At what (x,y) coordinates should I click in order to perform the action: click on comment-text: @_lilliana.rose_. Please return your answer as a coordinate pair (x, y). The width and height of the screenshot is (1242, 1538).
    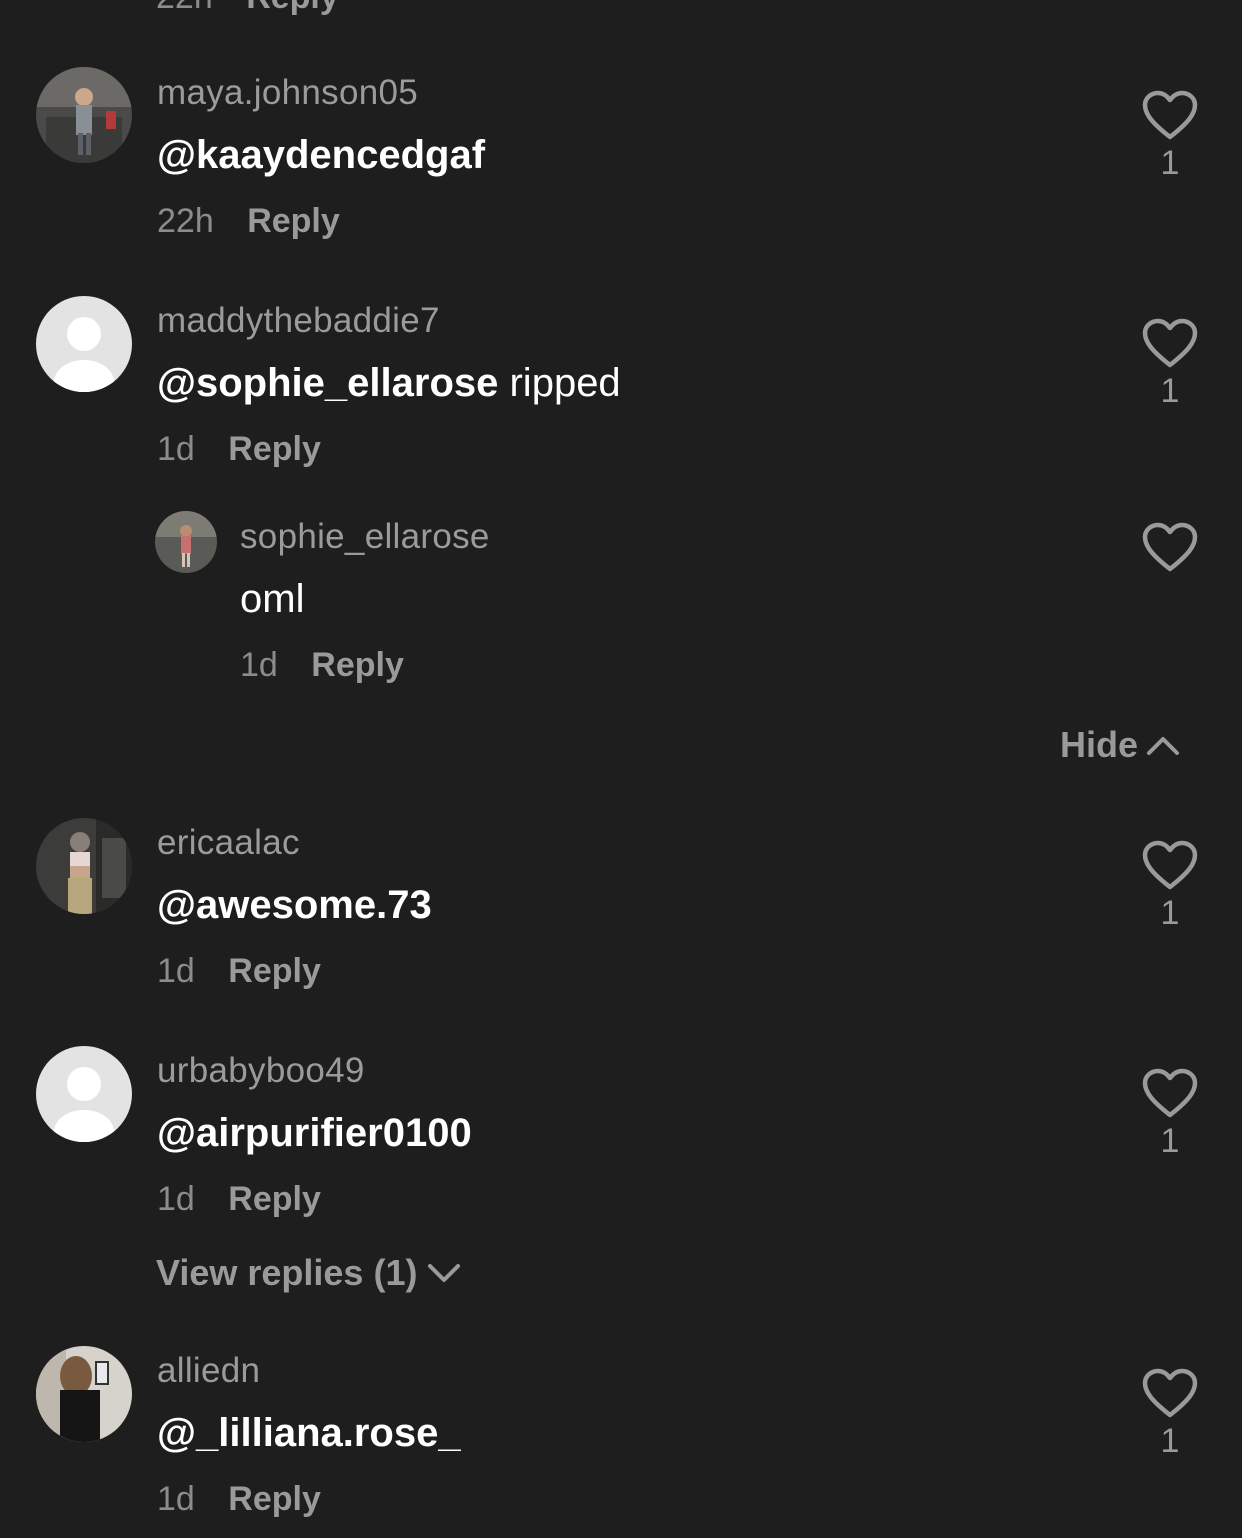
    Looking at the image, I should click on (309, 1433).